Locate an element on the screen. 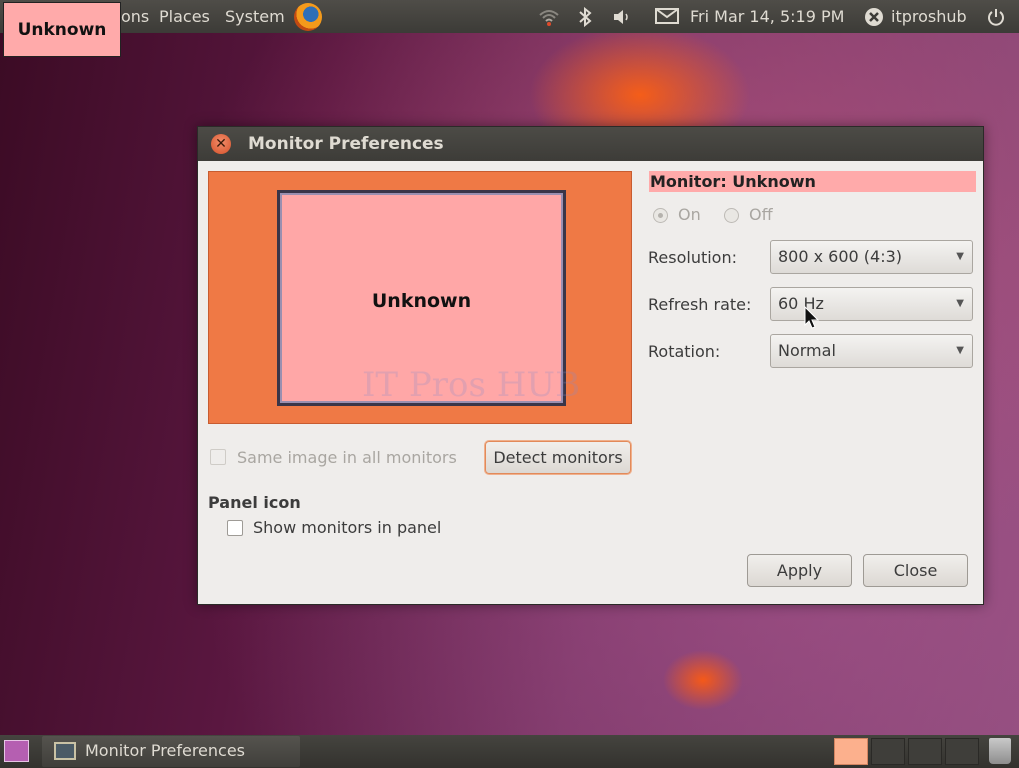  bottom-panel: Monitor Preferences is located at coordinates (509, 751).